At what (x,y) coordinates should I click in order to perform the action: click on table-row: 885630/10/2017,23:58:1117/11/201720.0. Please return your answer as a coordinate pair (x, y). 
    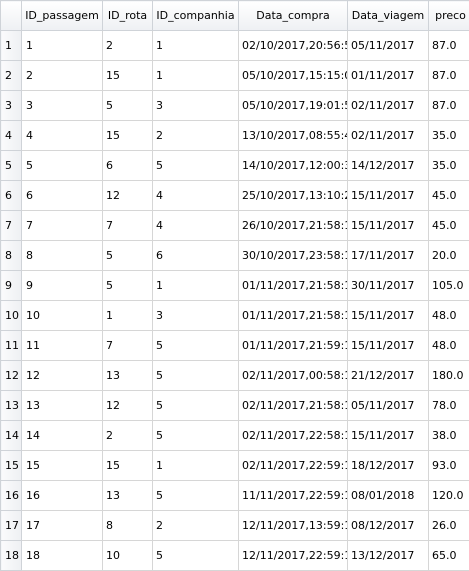
    Looking at the image, I should click on (235, 256).